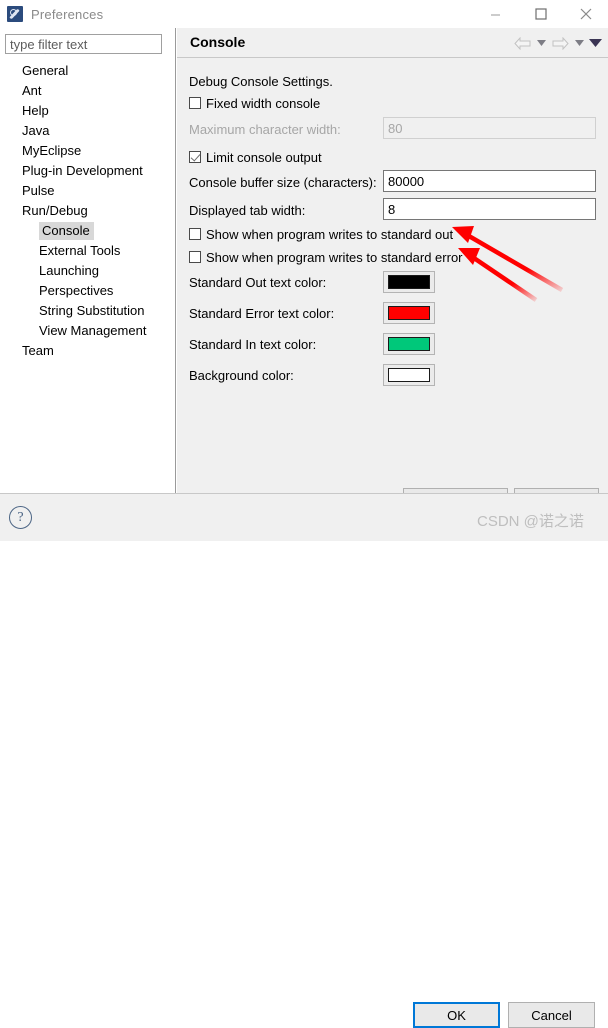  Describe the element at coordinates (32, 90) in the screenshot. I see `tree-item-label: Ant` at that location.